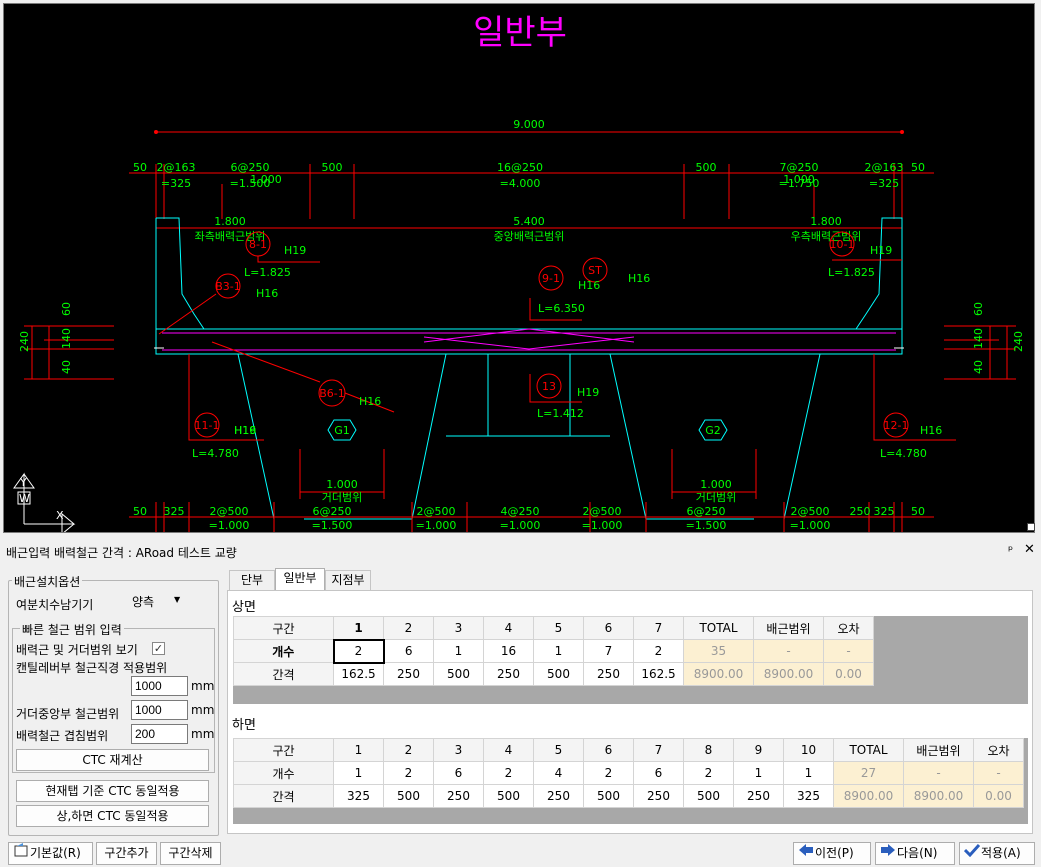 This screenshot has width=1041, height=867. Describe the element at coordinates (112, 791) in the screenshot. I see `apply-current-tab-button: 현재탭 기준 CTC 동일적용` at that location.